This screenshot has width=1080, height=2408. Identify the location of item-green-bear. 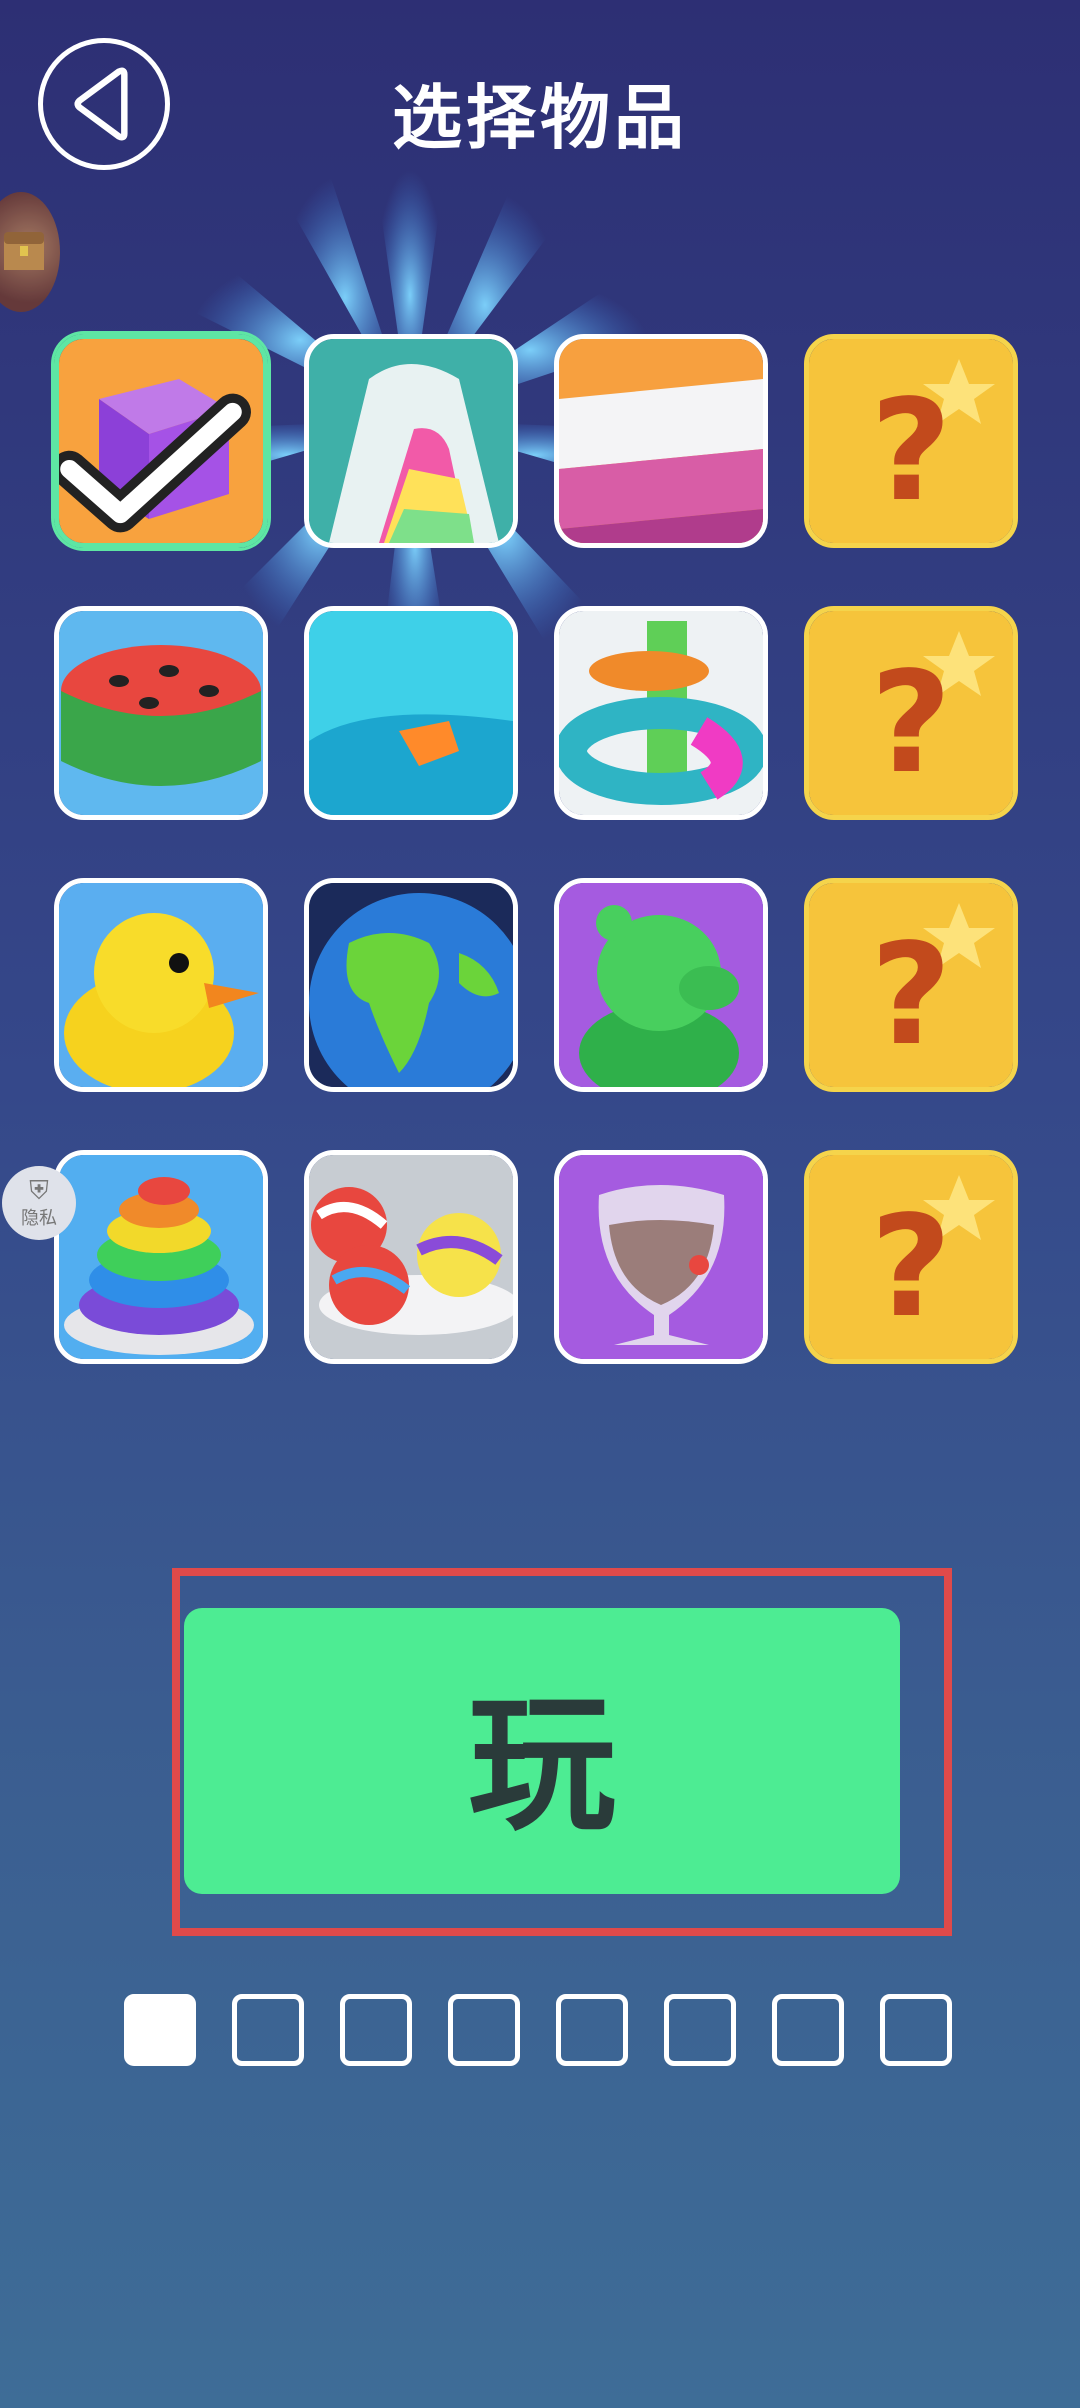
(661, 985).